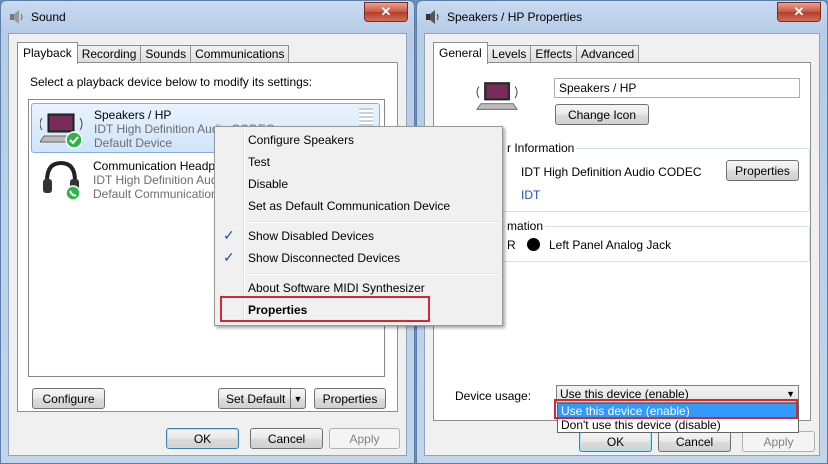 Image resolution: width=828 pixels, height=464 pixels. Describe the element at coordinates (676, 409) in the screenshot. I see `highlight-device-usage-option` at that location.